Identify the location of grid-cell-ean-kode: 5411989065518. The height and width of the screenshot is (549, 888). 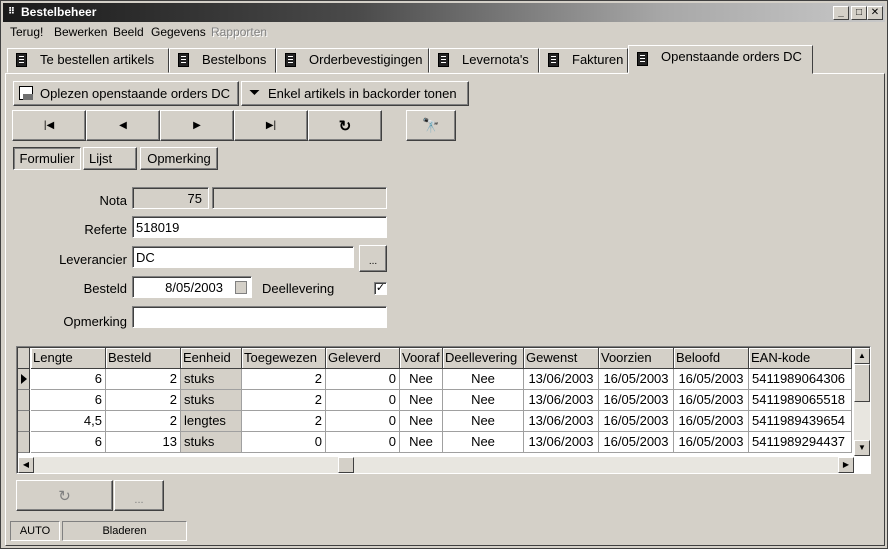
(800, 400).